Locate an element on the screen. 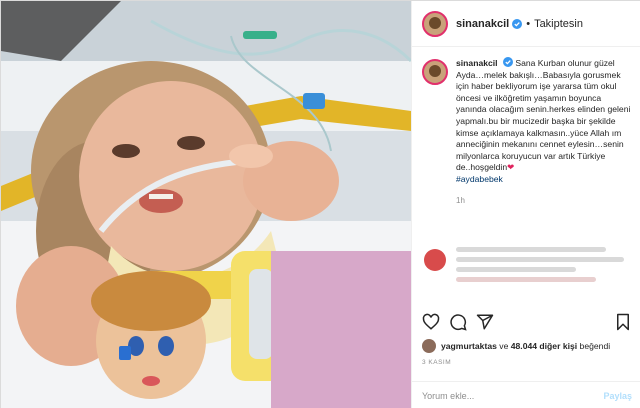 The height and width of the screenshot is (408, 640). blurred-comment is located at coordinates (527, 272).